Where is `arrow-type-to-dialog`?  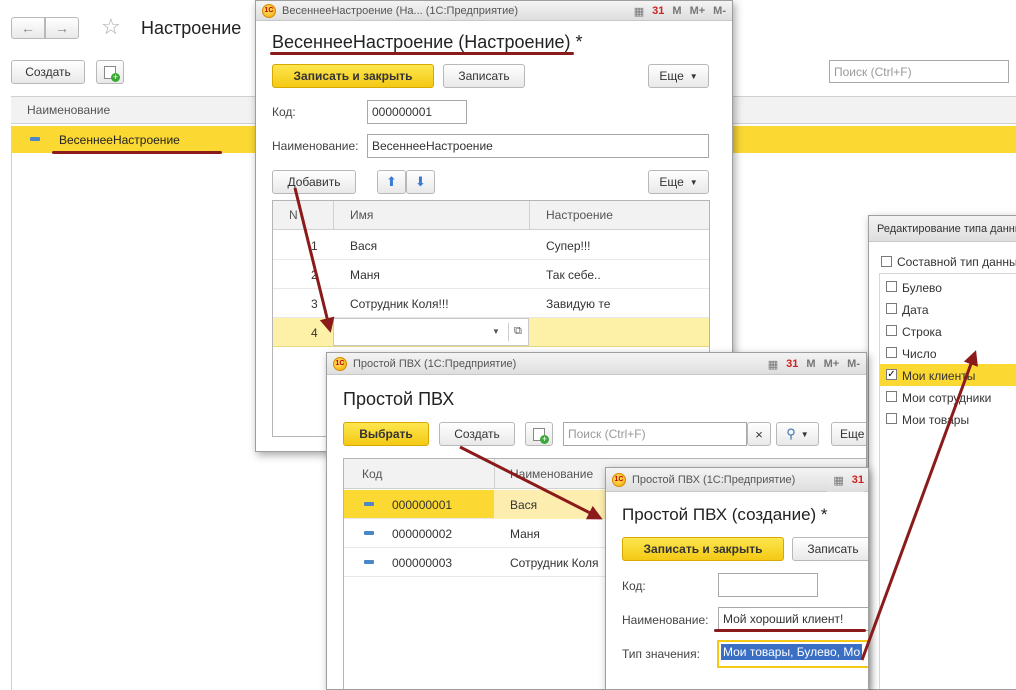 arrow-type-to-dialog is located at coordinates (919, 505).